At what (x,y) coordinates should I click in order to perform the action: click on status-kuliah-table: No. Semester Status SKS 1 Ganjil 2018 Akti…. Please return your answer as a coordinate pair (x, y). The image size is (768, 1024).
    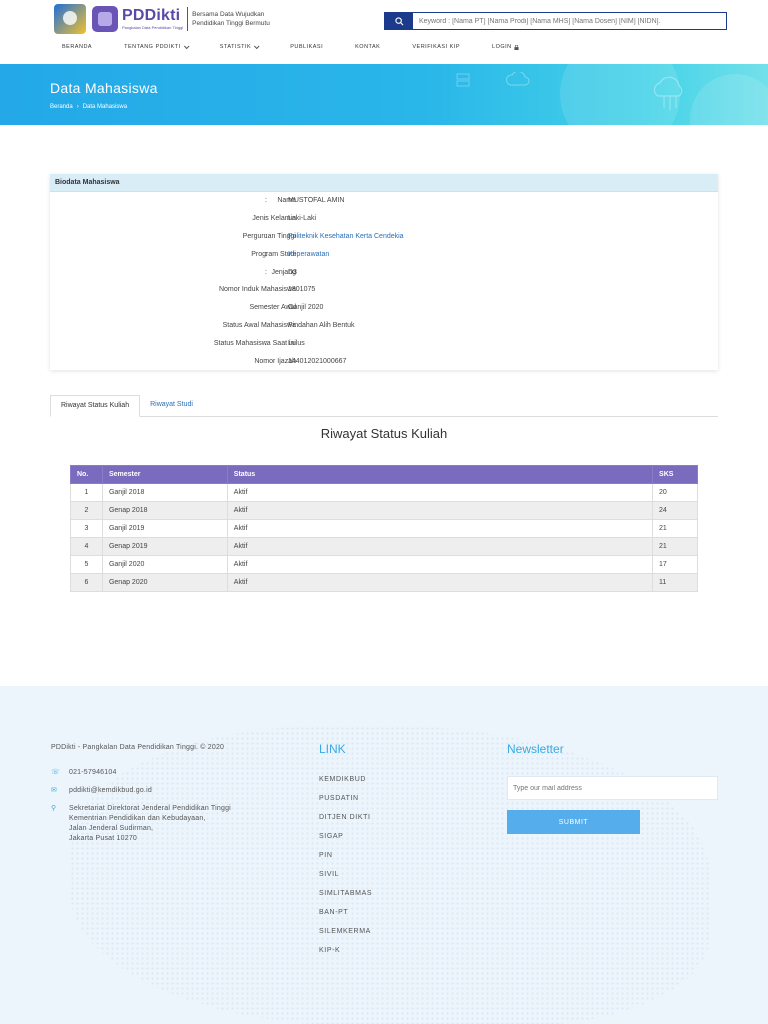
    Looking at the image, I should click on (384, 528).